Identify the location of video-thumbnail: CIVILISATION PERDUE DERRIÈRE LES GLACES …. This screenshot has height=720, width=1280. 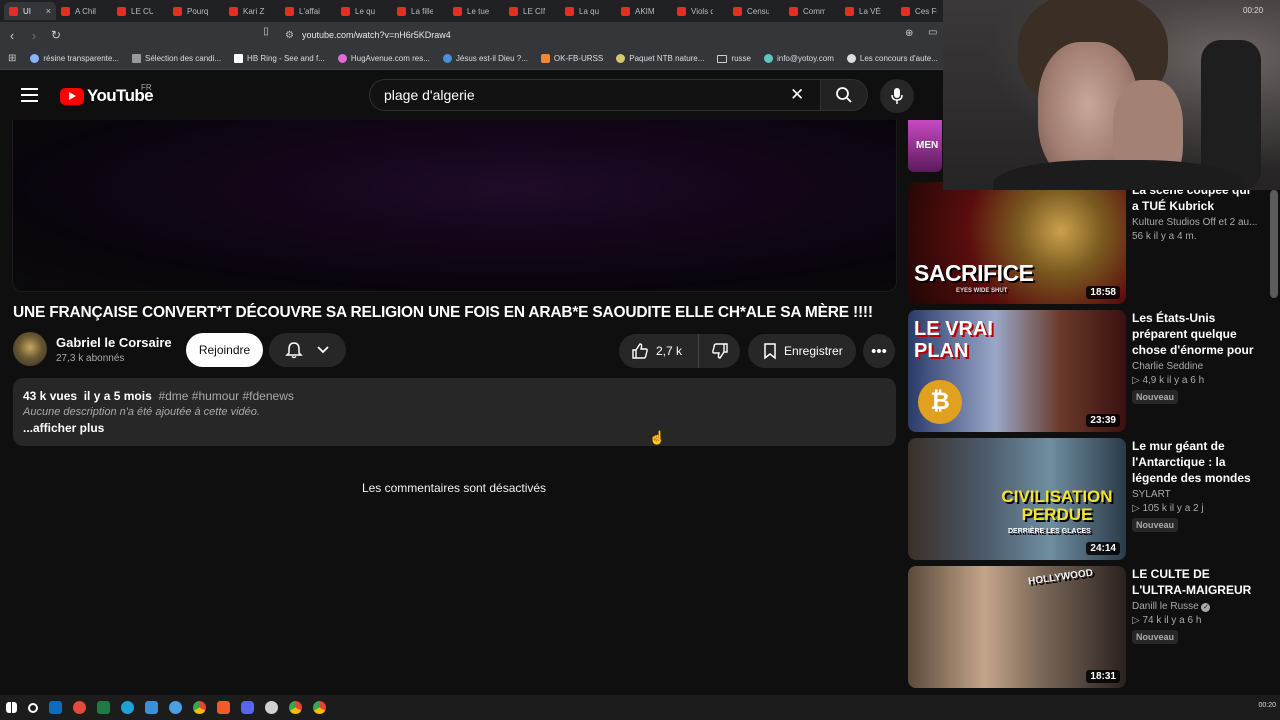
(1017, 499).